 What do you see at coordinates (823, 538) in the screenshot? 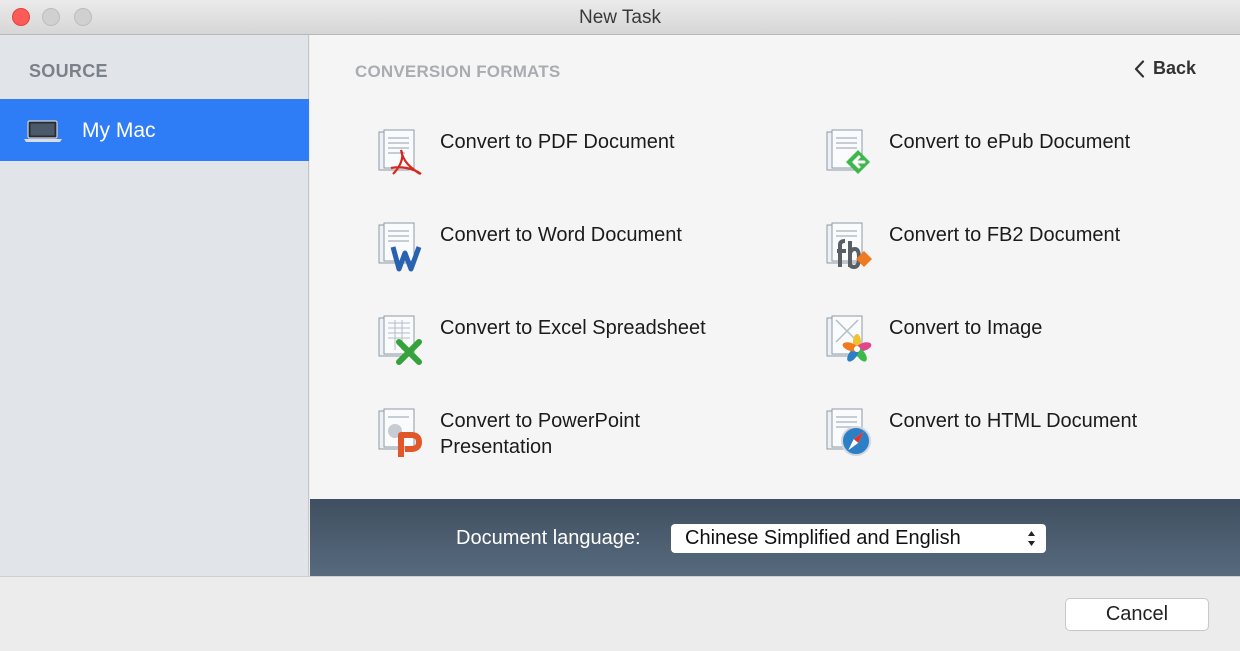
I see `language-selected-value: Chinese Simplified and English` at bounding box center [823, 538].